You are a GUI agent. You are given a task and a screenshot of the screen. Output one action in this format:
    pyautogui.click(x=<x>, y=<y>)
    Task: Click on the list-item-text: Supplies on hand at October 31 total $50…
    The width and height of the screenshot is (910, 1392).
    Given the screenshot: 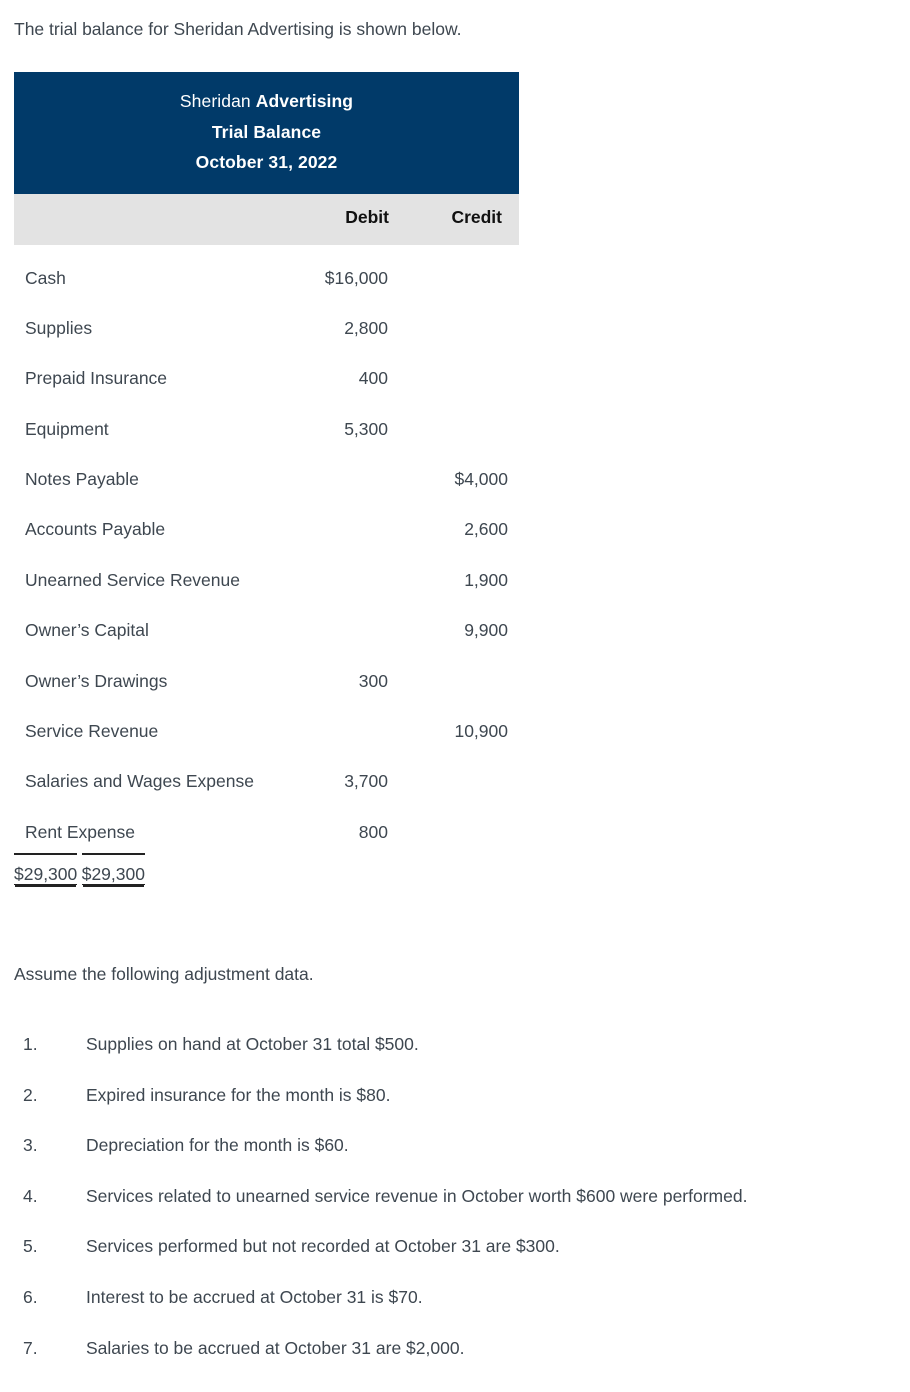 What is the action you would take?
    pyautogui.click(x=252, y=1044)
    